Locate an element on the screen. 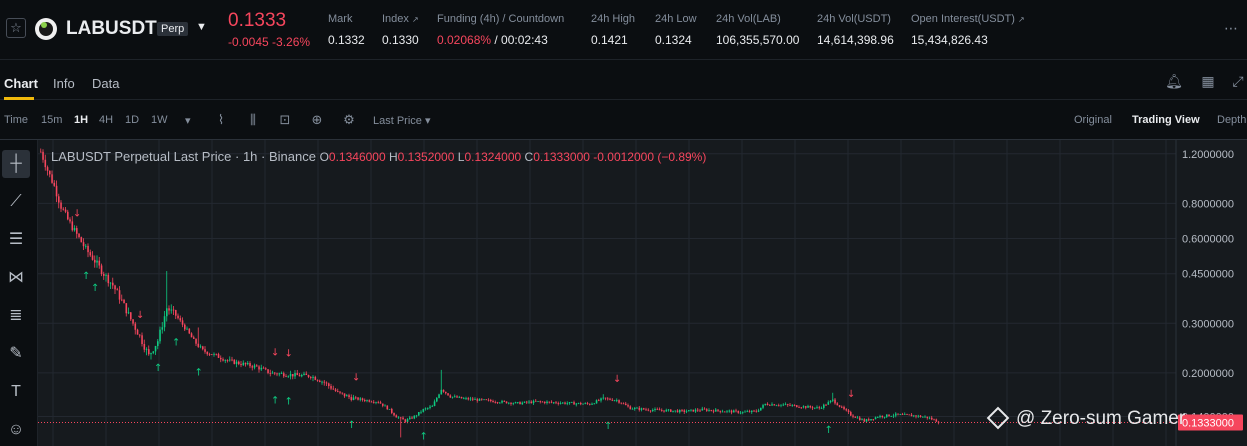 This screenshot has width=1247, height=446. crosshair-icon: ┼ is located at coordinates (16, 164).